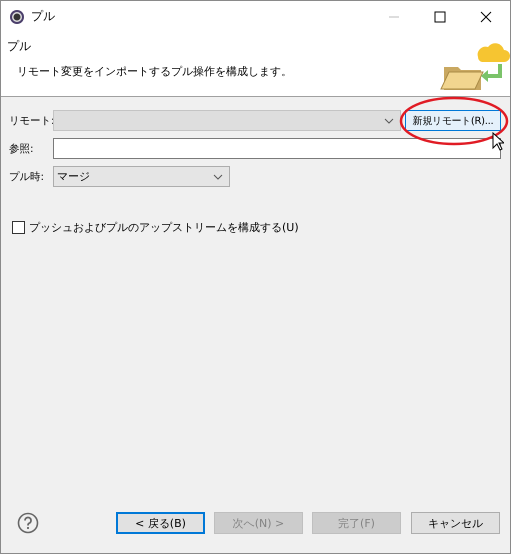 The width and height of the screenshot is (511, 554). What do you see at coordinates (160, 523) in the screenshot?
I see `dialog-button: < 戻る(B)` at bounding box center [160, 523].